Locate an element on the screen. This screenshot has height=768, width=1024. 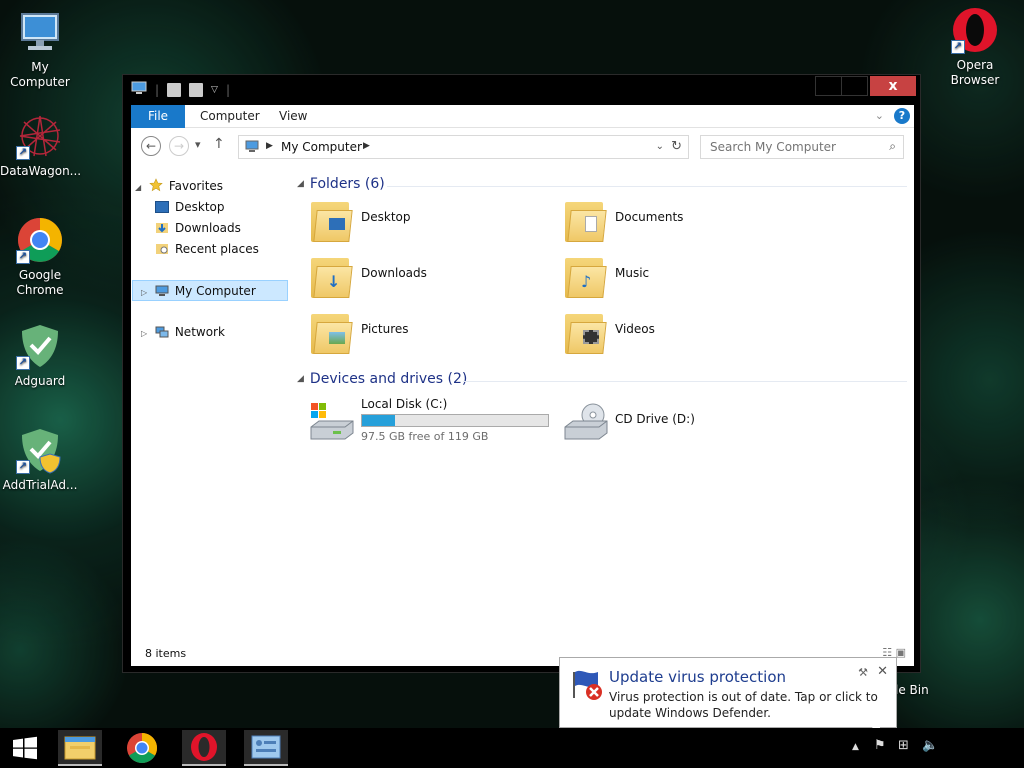
search-box: ⌕ is located at coordinates (802, 147).